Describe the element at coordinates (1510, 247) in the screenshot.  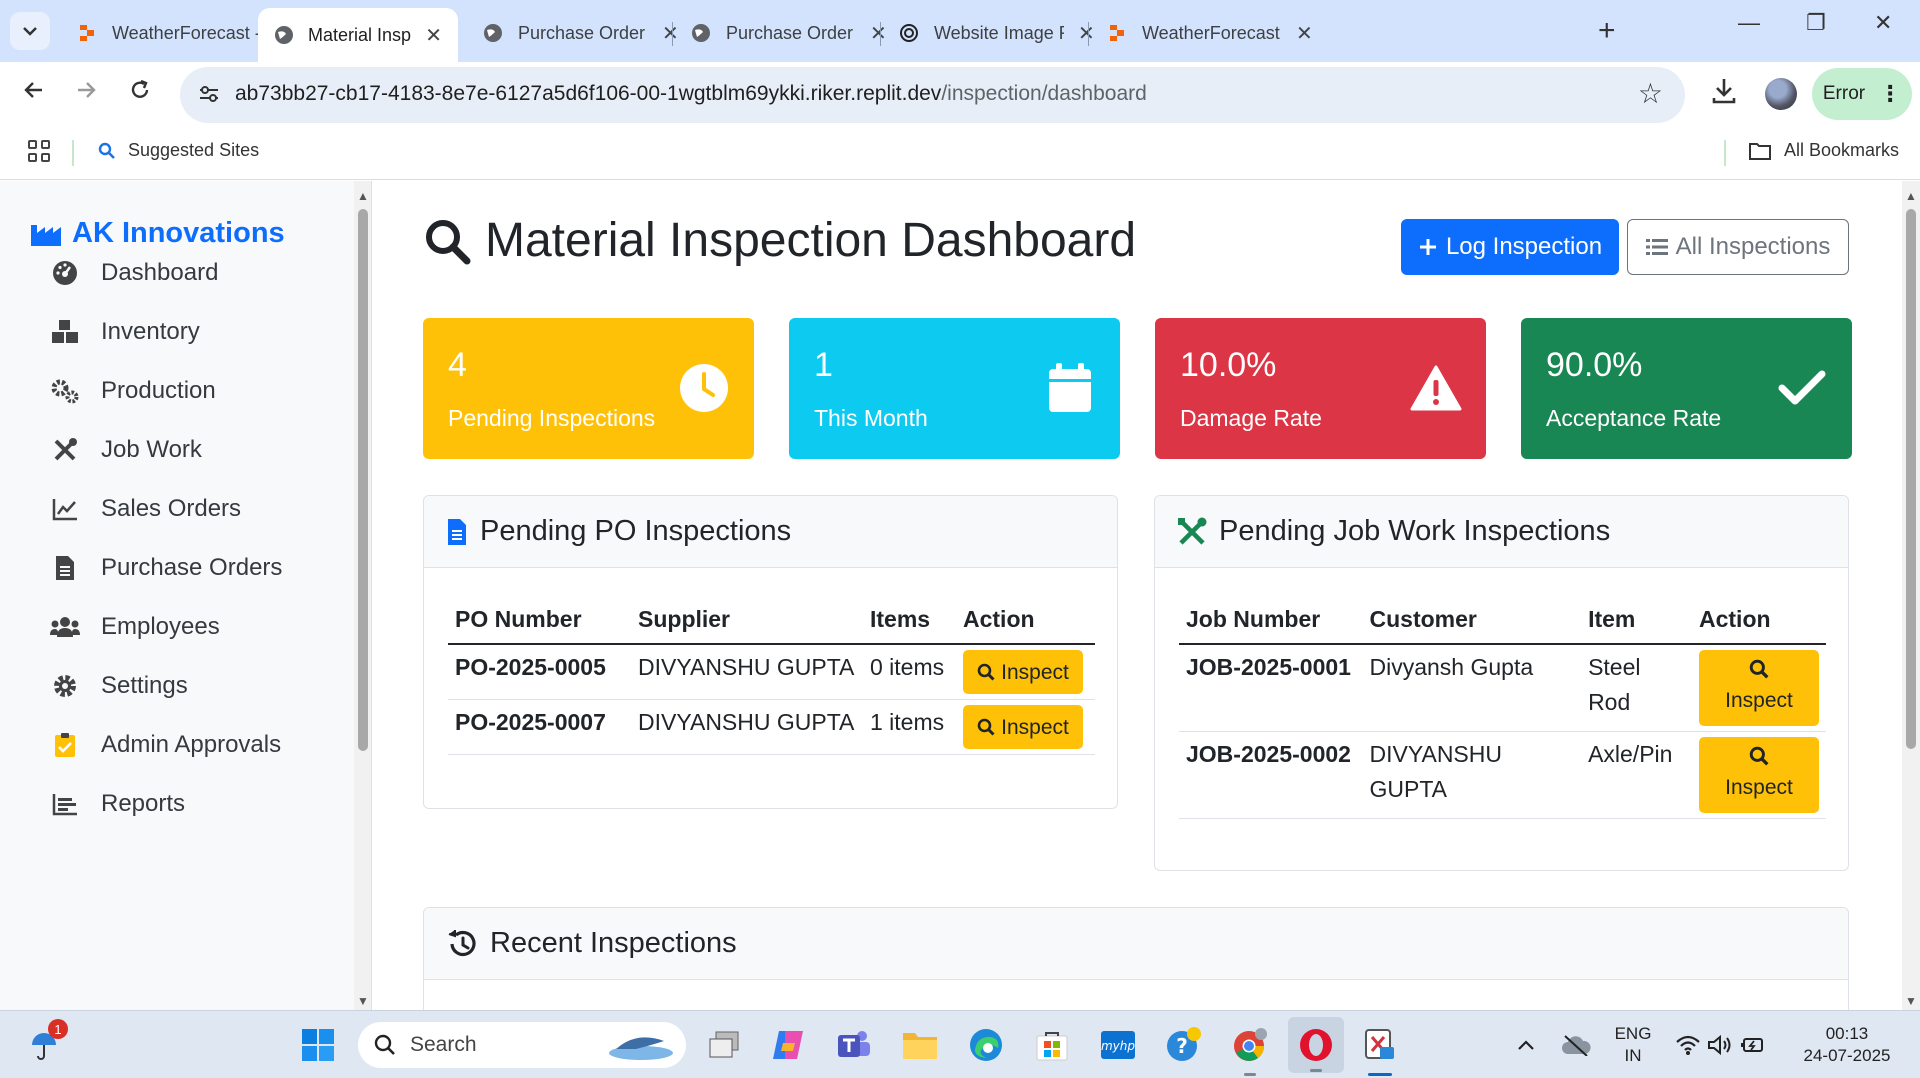
I see `log-inspection-button: Log Inspection` at that location.